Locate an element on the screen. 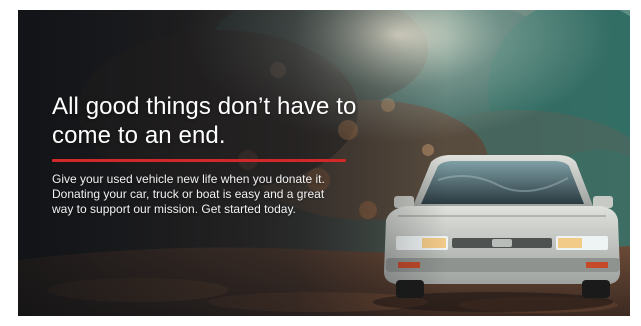 This screenshot has height=326, width=641. red-divider is located at coordinates (199, 160).